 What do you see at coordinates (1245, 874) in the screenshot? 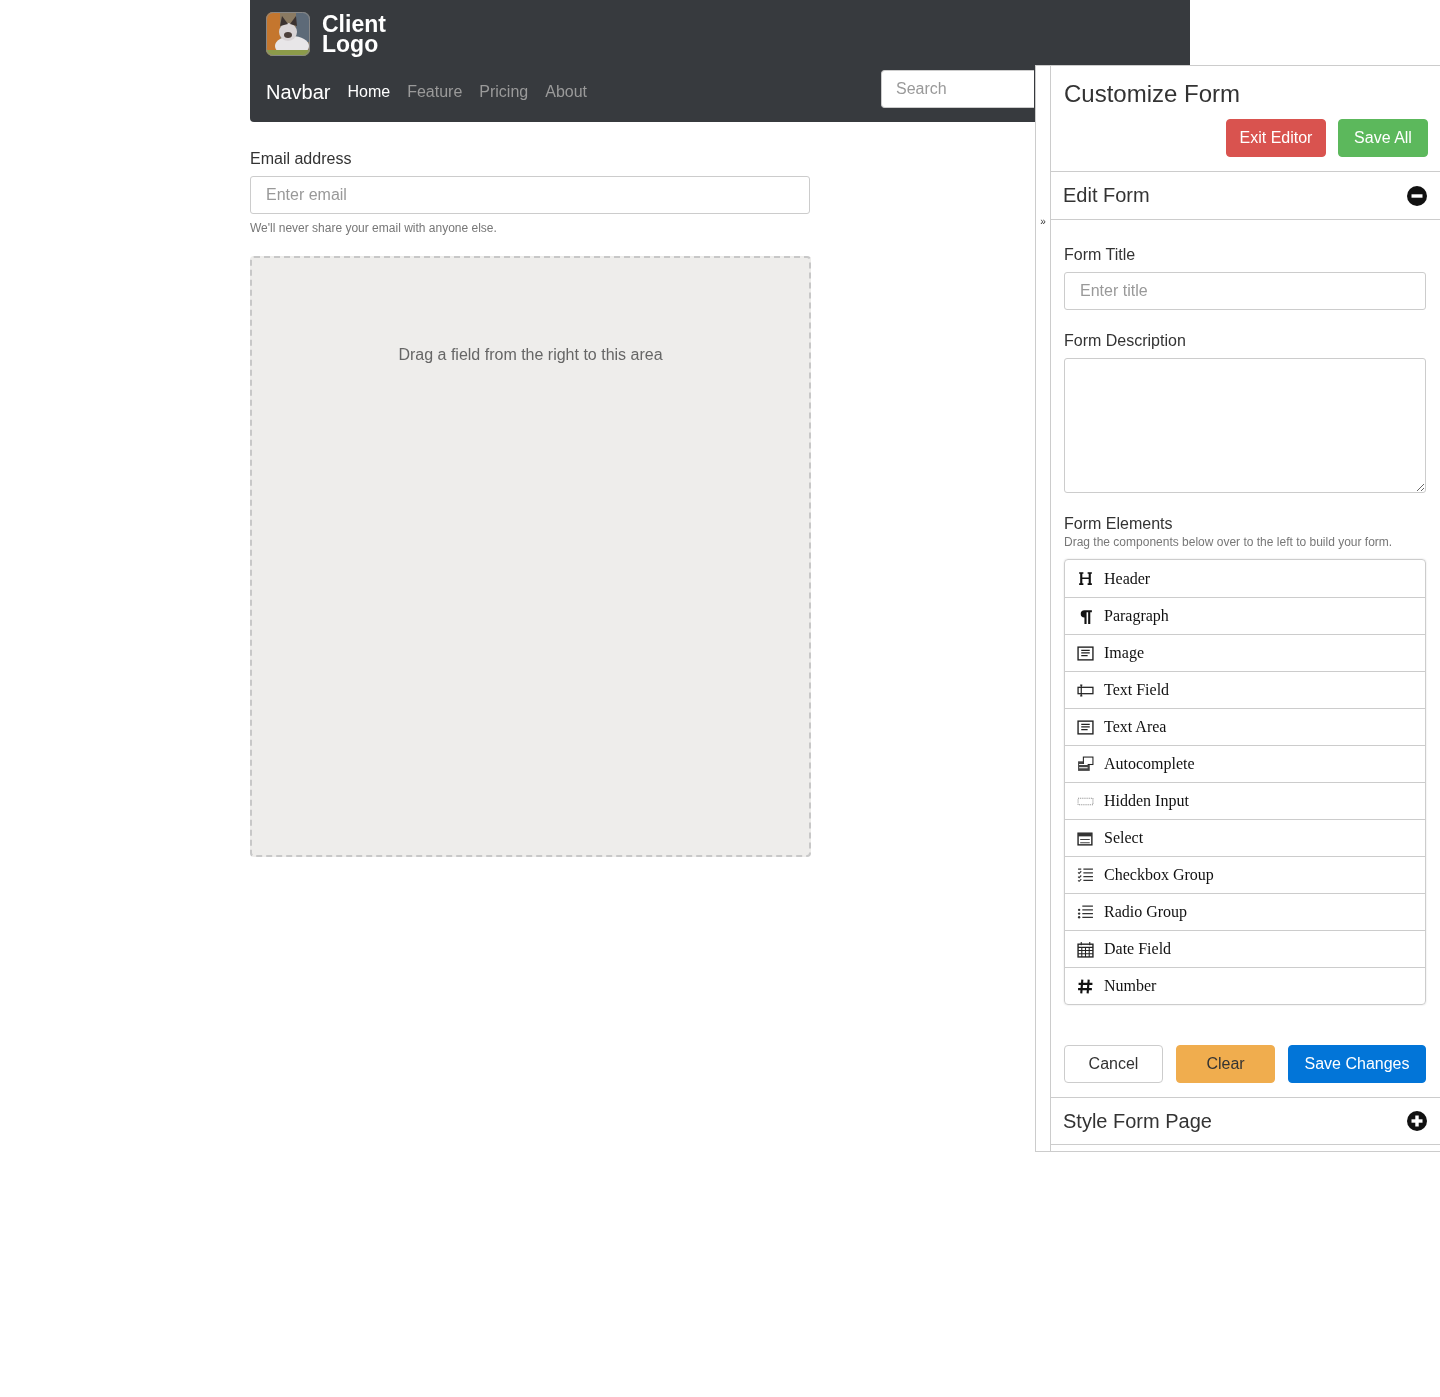
I see `element-item: Checkbox Group` at bounding box center [1245, 874].